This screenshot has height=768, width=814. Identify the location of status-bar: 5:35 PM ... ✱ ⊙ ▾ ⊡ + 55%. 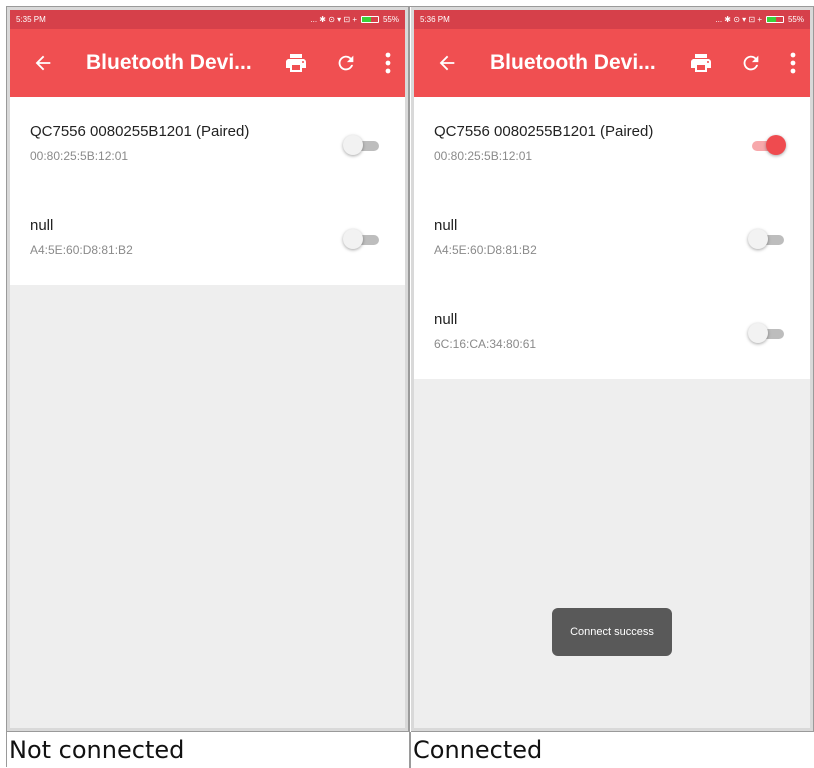
(207, 19).